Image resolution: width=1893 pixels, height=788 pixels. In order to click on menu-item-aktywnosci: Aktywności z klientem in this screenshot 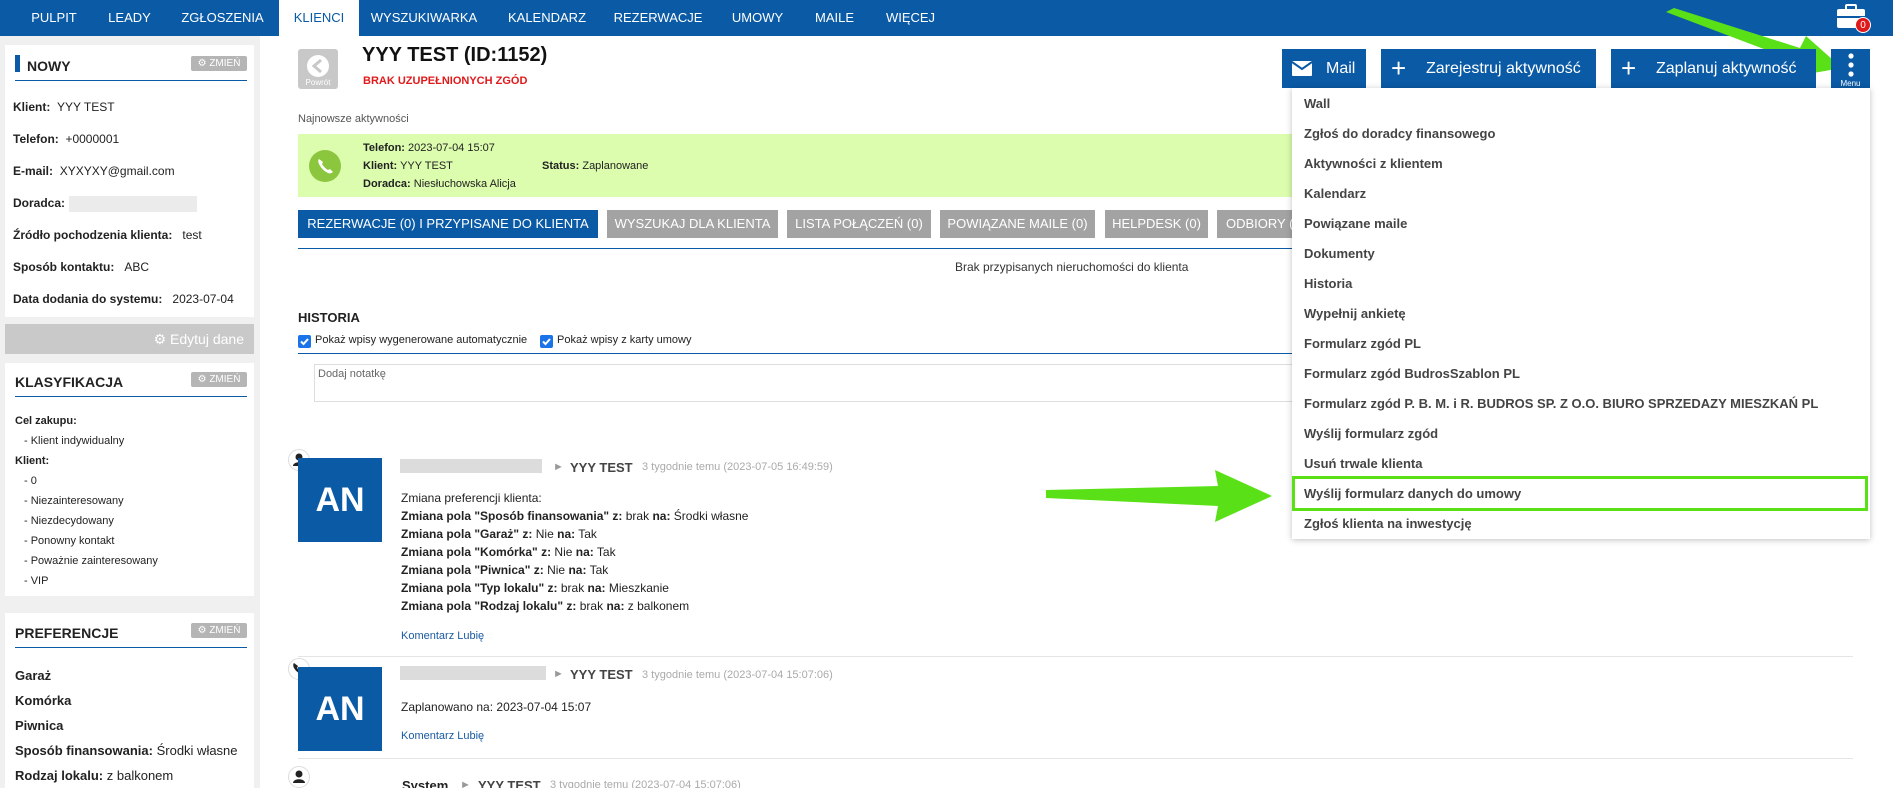, I will do `click(1373, 163)`.